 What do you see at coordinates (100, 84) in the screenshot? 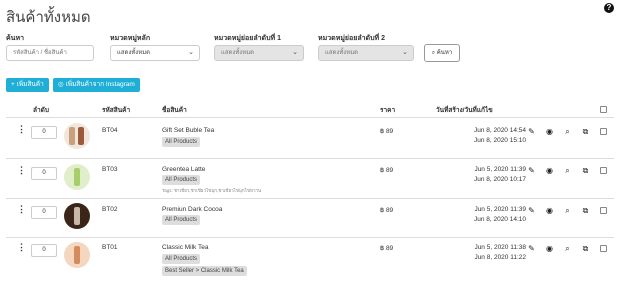
I see `add-from-instagram-label: เพิ่มสินค้าจาก Instagram` at bounding box center [100, 84].